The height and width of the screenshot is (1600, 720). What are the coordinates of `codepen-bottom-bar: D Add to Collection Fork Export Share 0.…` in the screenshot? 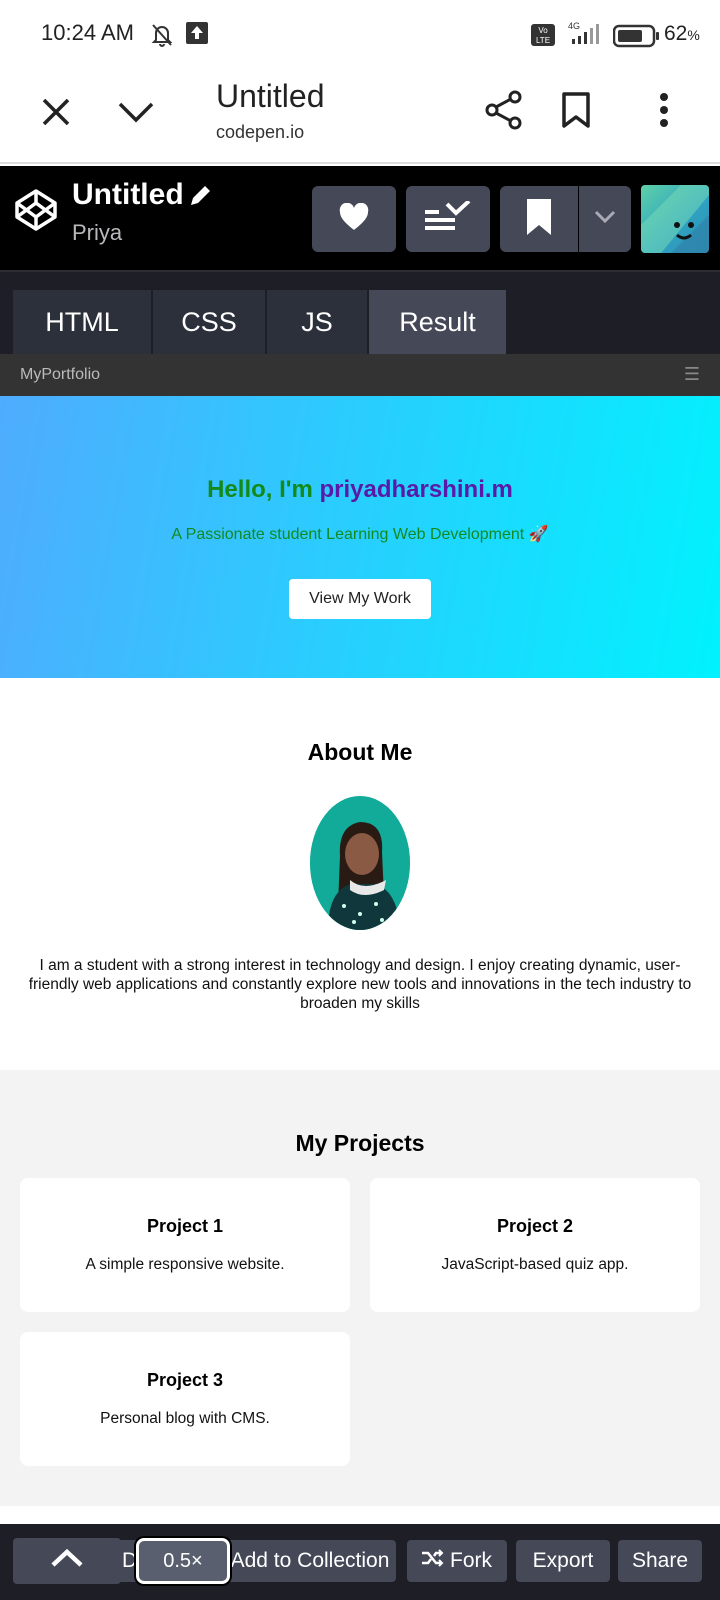 It's located at (360, 1562).